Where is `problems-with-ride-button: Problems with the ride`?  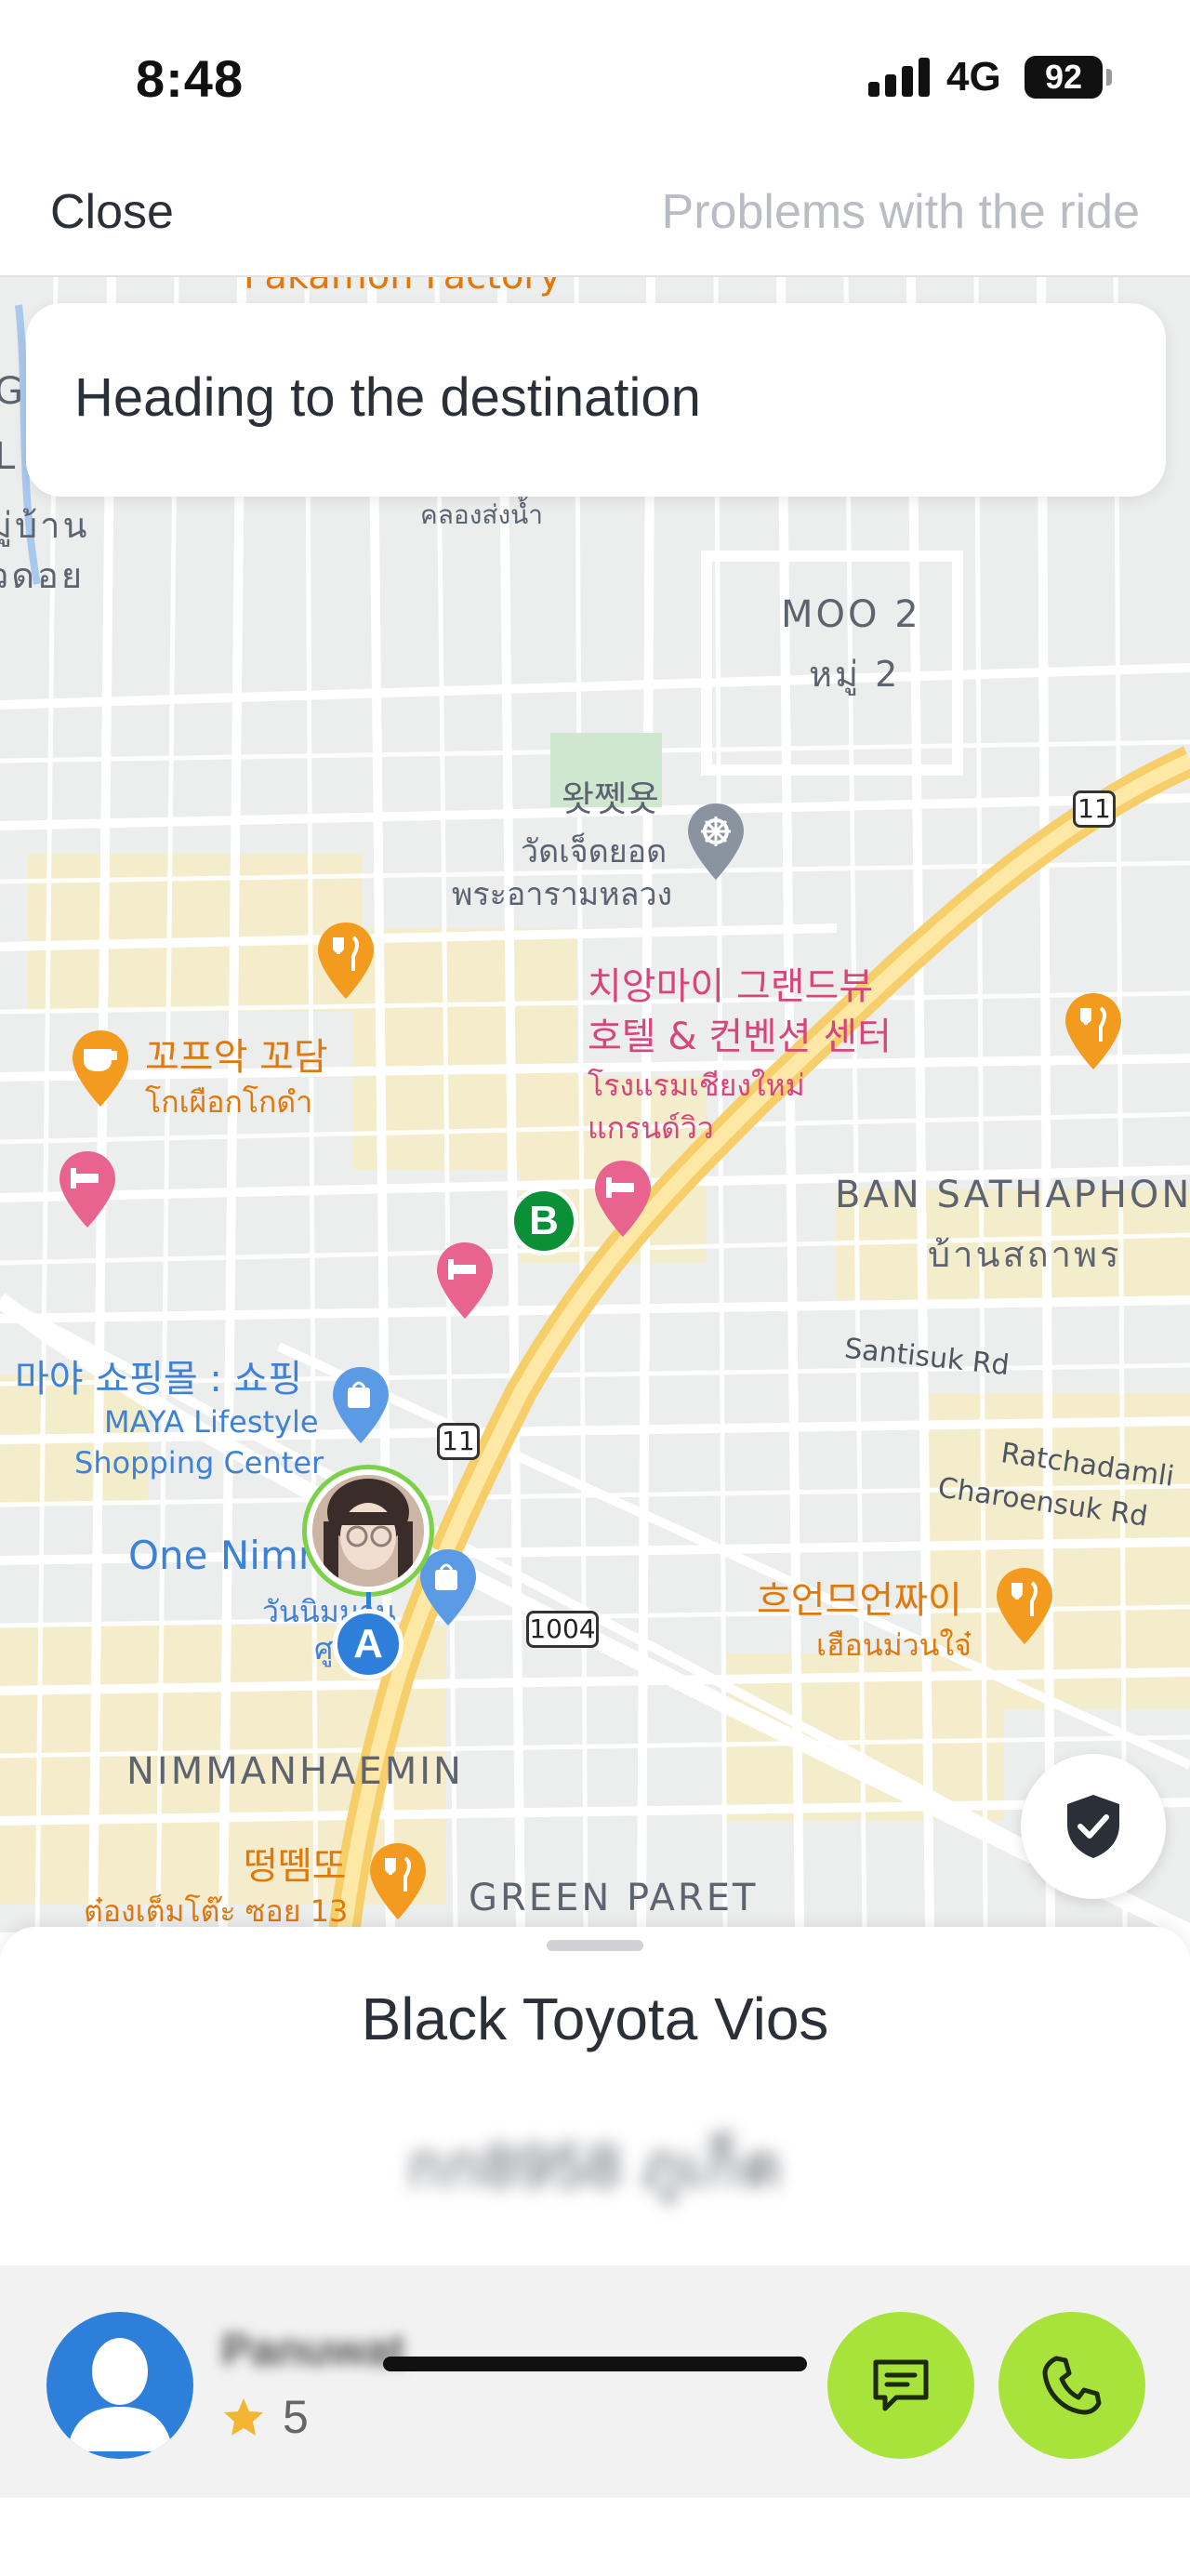
problems-with-ride-button: Problems with the ride is located at coordinates (901, 212).